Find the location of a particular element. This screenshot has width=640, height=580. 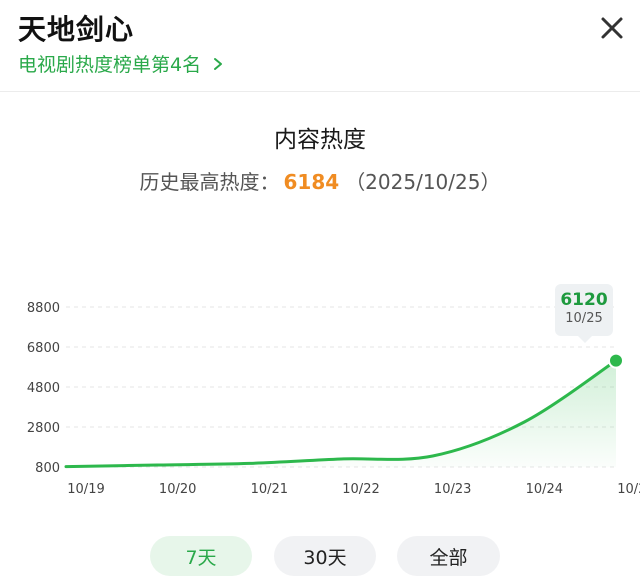

tooltip-value: 6120 is located at coordinates (584, 300).